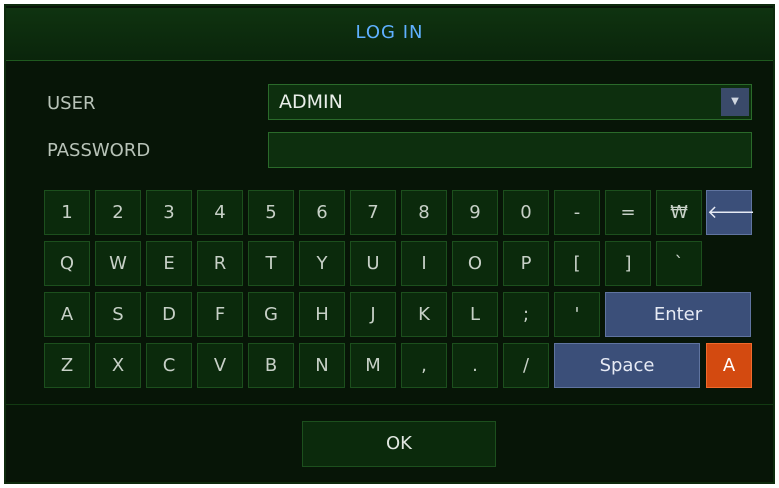  What do you see at coordinates (424, 365) in the screenshot?
I see `key: ,` at bounding box center [424, 365].